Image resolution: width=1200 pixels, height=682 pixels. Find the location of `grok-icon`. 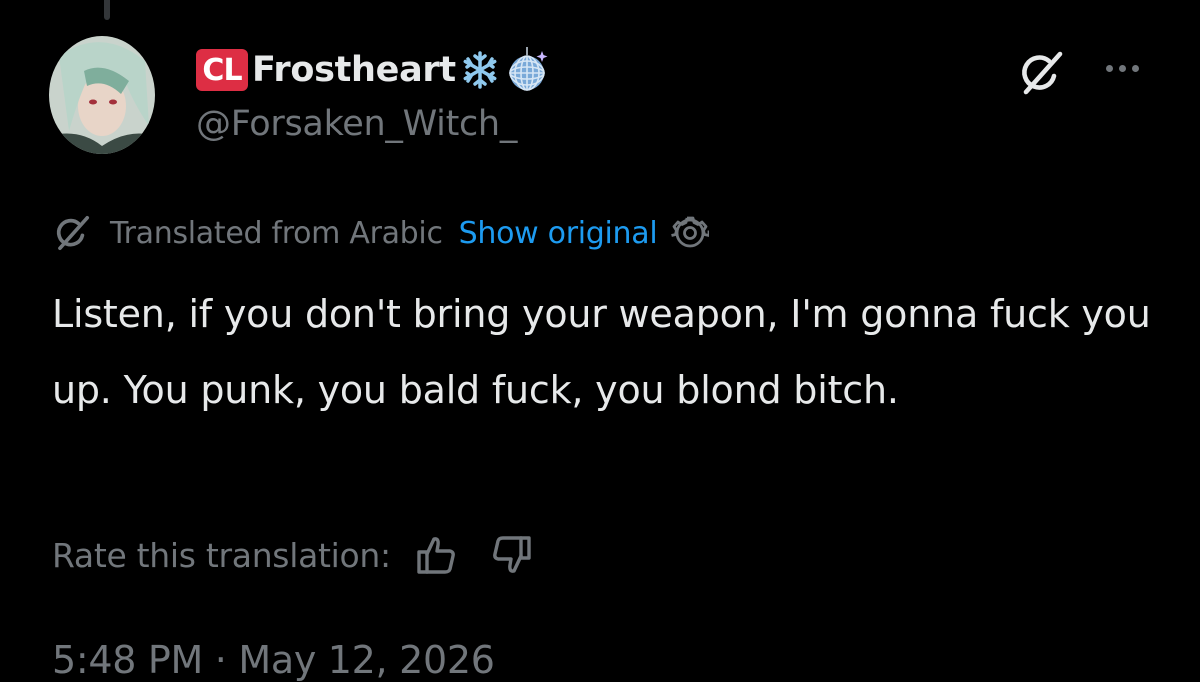

grok-icon is located at coordinates (1041, 73).